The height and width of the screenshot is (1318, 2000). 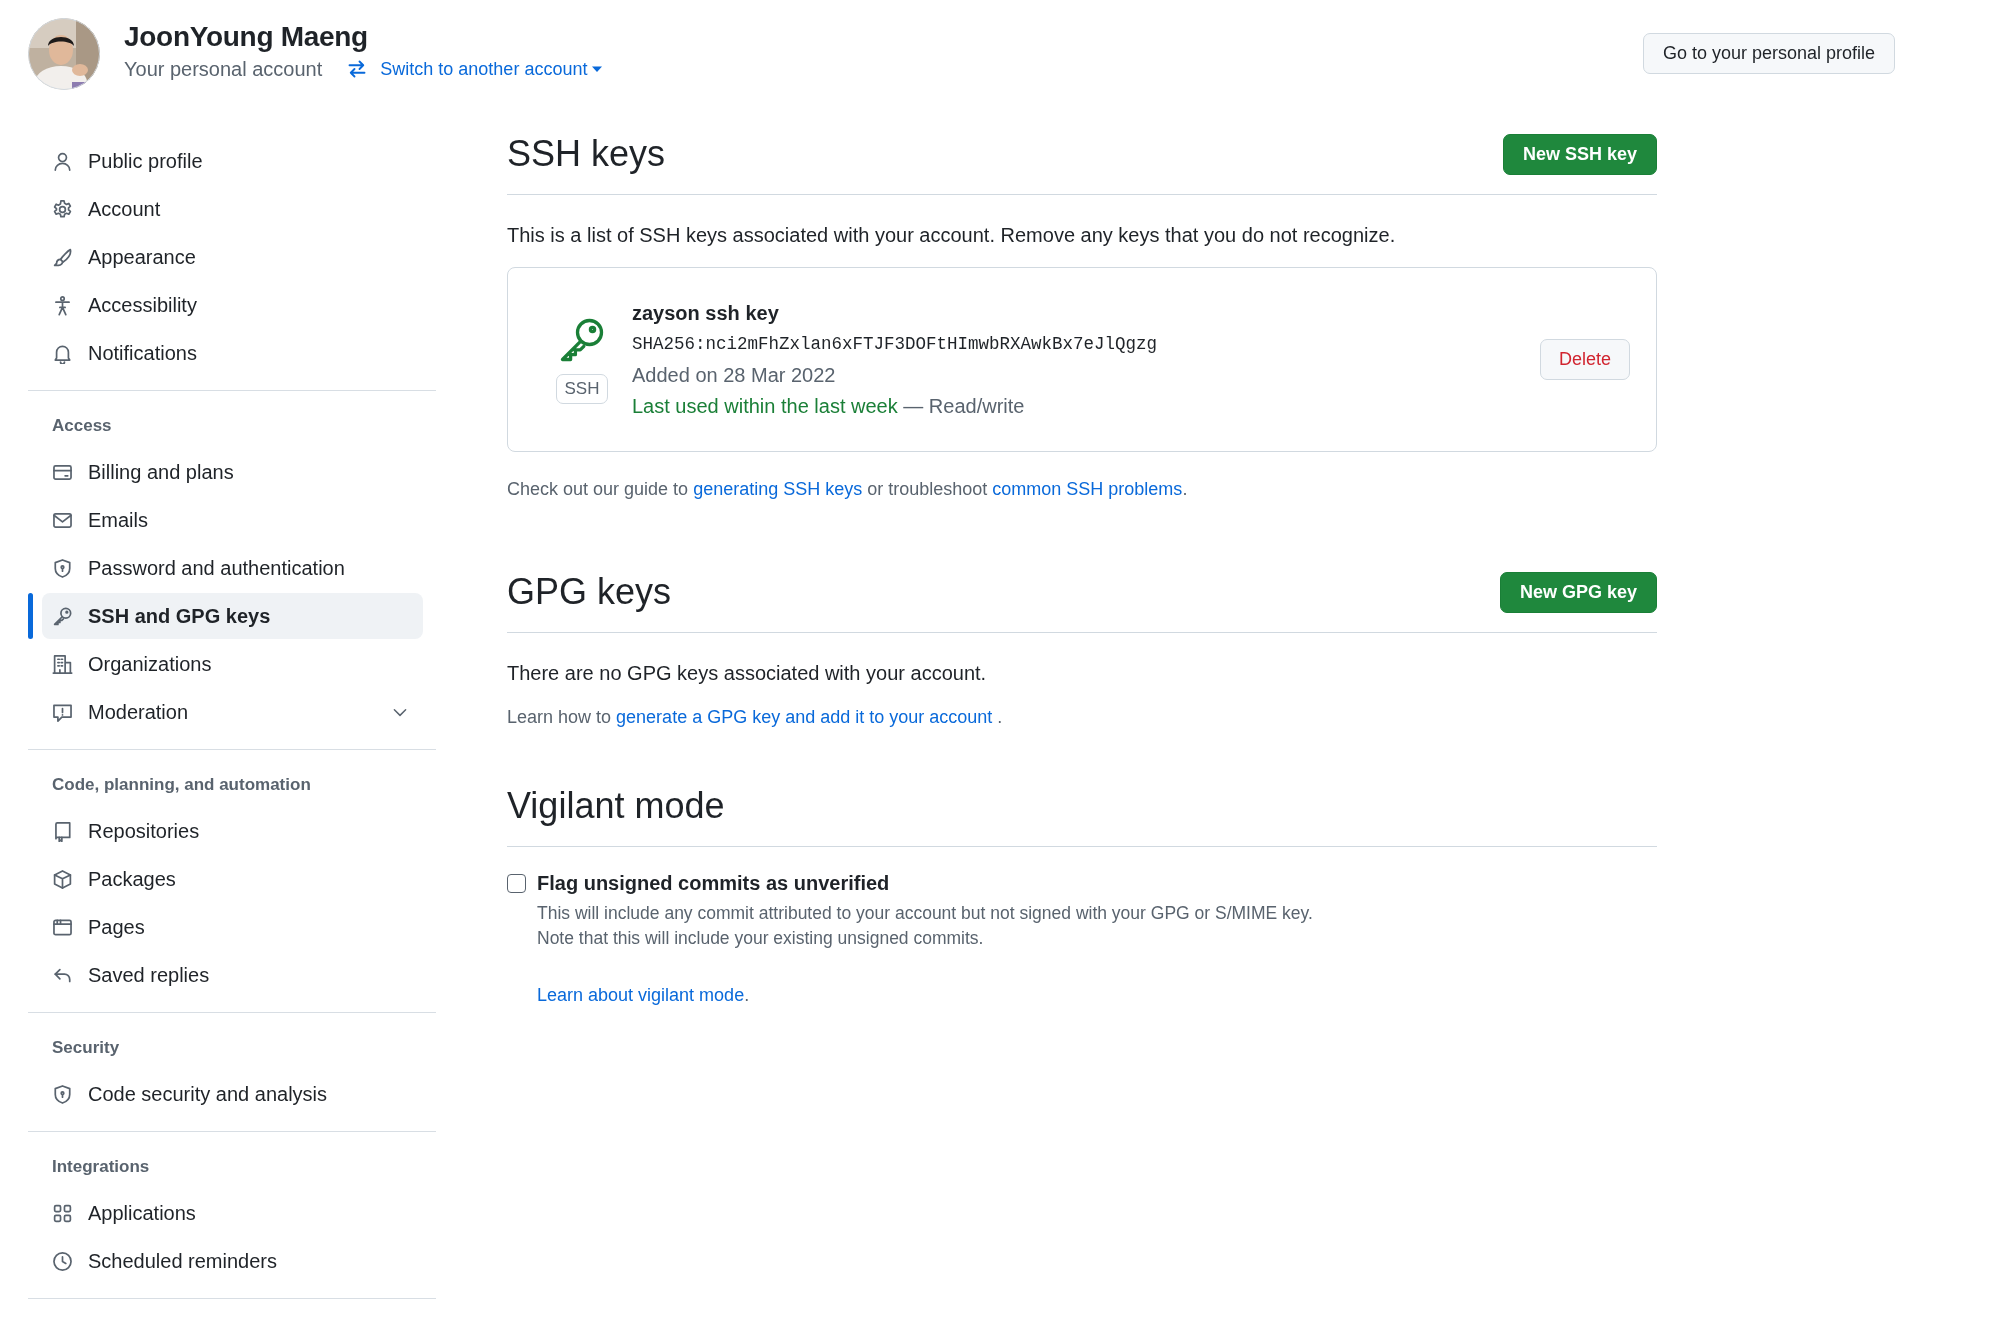 What do you see at coordinates (62, 831) in the screenshot?
I see `repo-icon` at bounding box center [62, 831].